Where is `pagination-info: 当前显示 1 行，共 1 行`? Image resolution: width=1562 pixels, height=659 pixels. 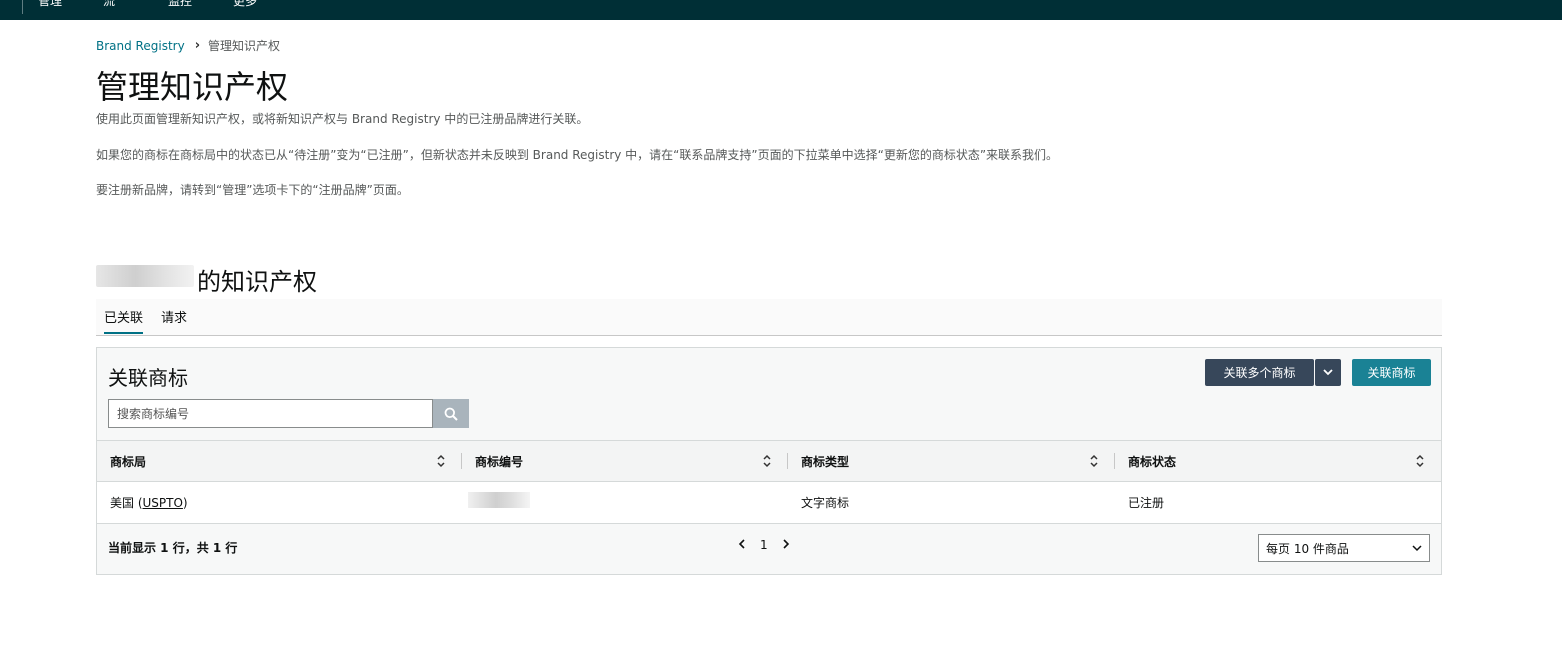 pagination-info: 当前显示 1 行，共 1 行 is located at coordinates (173, 548).